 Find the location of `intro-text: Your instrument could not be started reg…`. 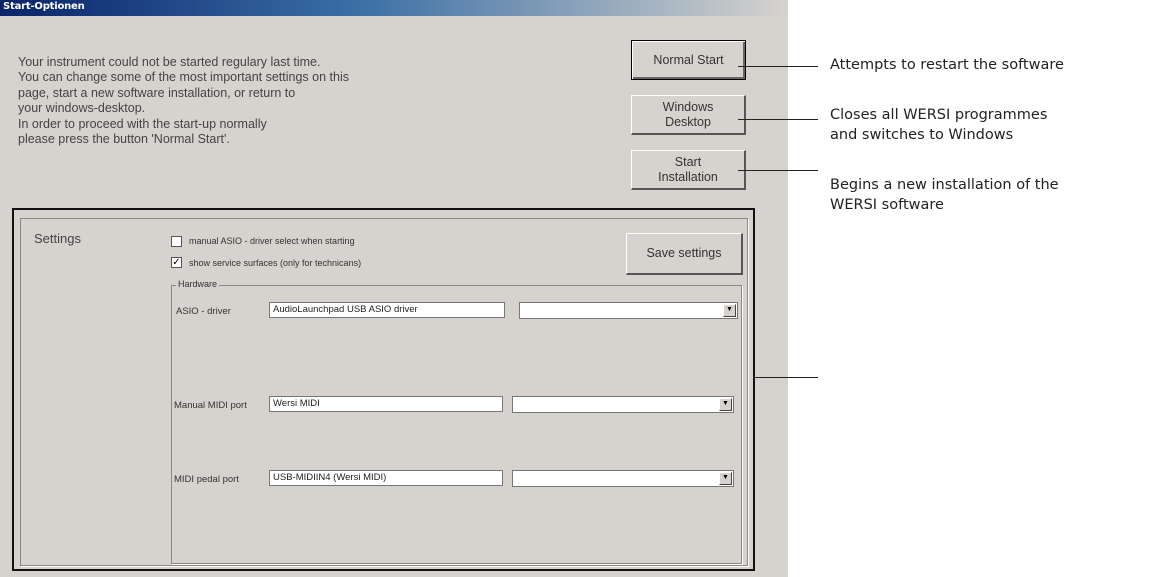

intro-text: Your instrument could not be started reg… is located at coordinates (183, 101).